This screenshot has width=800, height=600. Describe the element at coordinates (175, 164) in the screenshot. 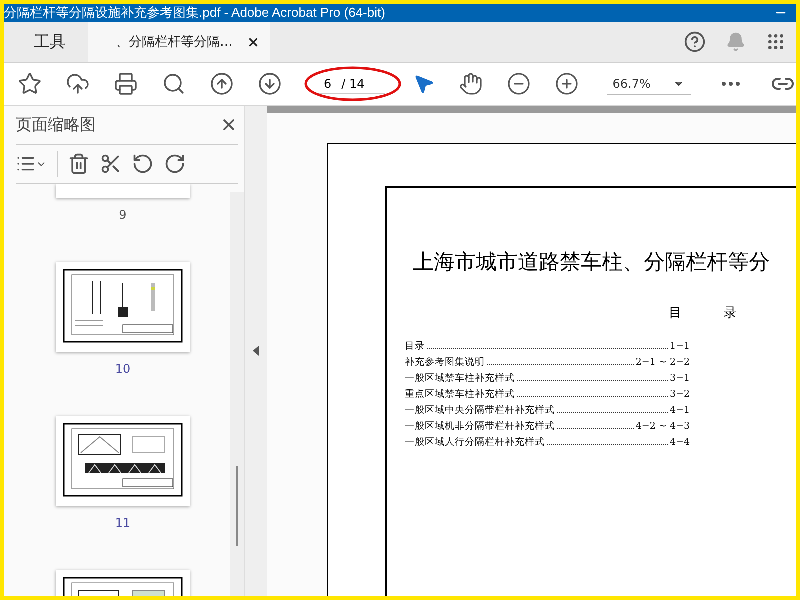

I see `rotate-right-icon` at that location.